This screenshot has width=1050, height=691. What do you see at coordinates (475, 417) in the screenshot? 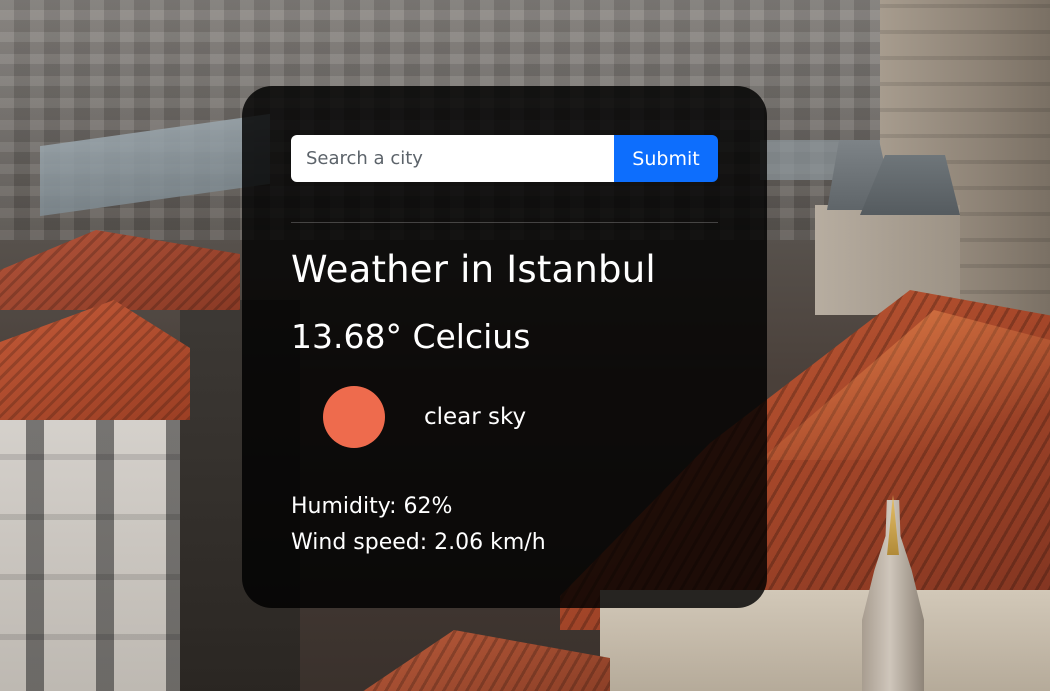
I see `condition-description: clear sky` at bounding box center [475, 417].